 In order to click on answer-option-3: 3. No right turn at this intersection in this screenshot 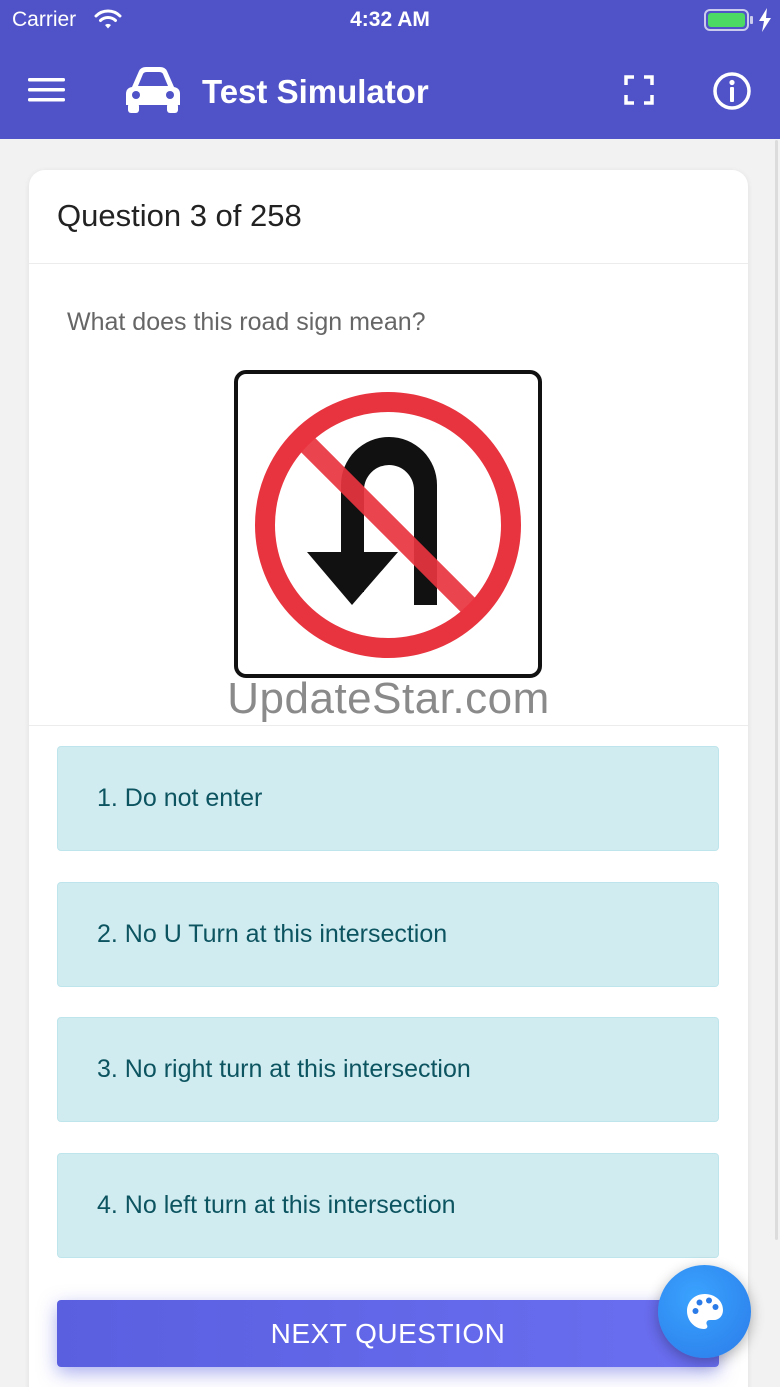, I will do `click(388, 1069)`.